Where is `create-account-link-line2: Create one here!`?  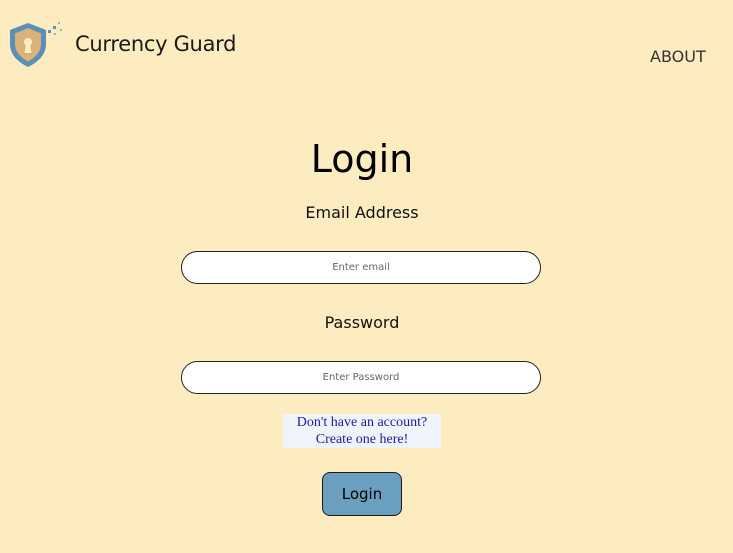
create-account-link-line2: Create one here! is located at coordinates (362, 439).